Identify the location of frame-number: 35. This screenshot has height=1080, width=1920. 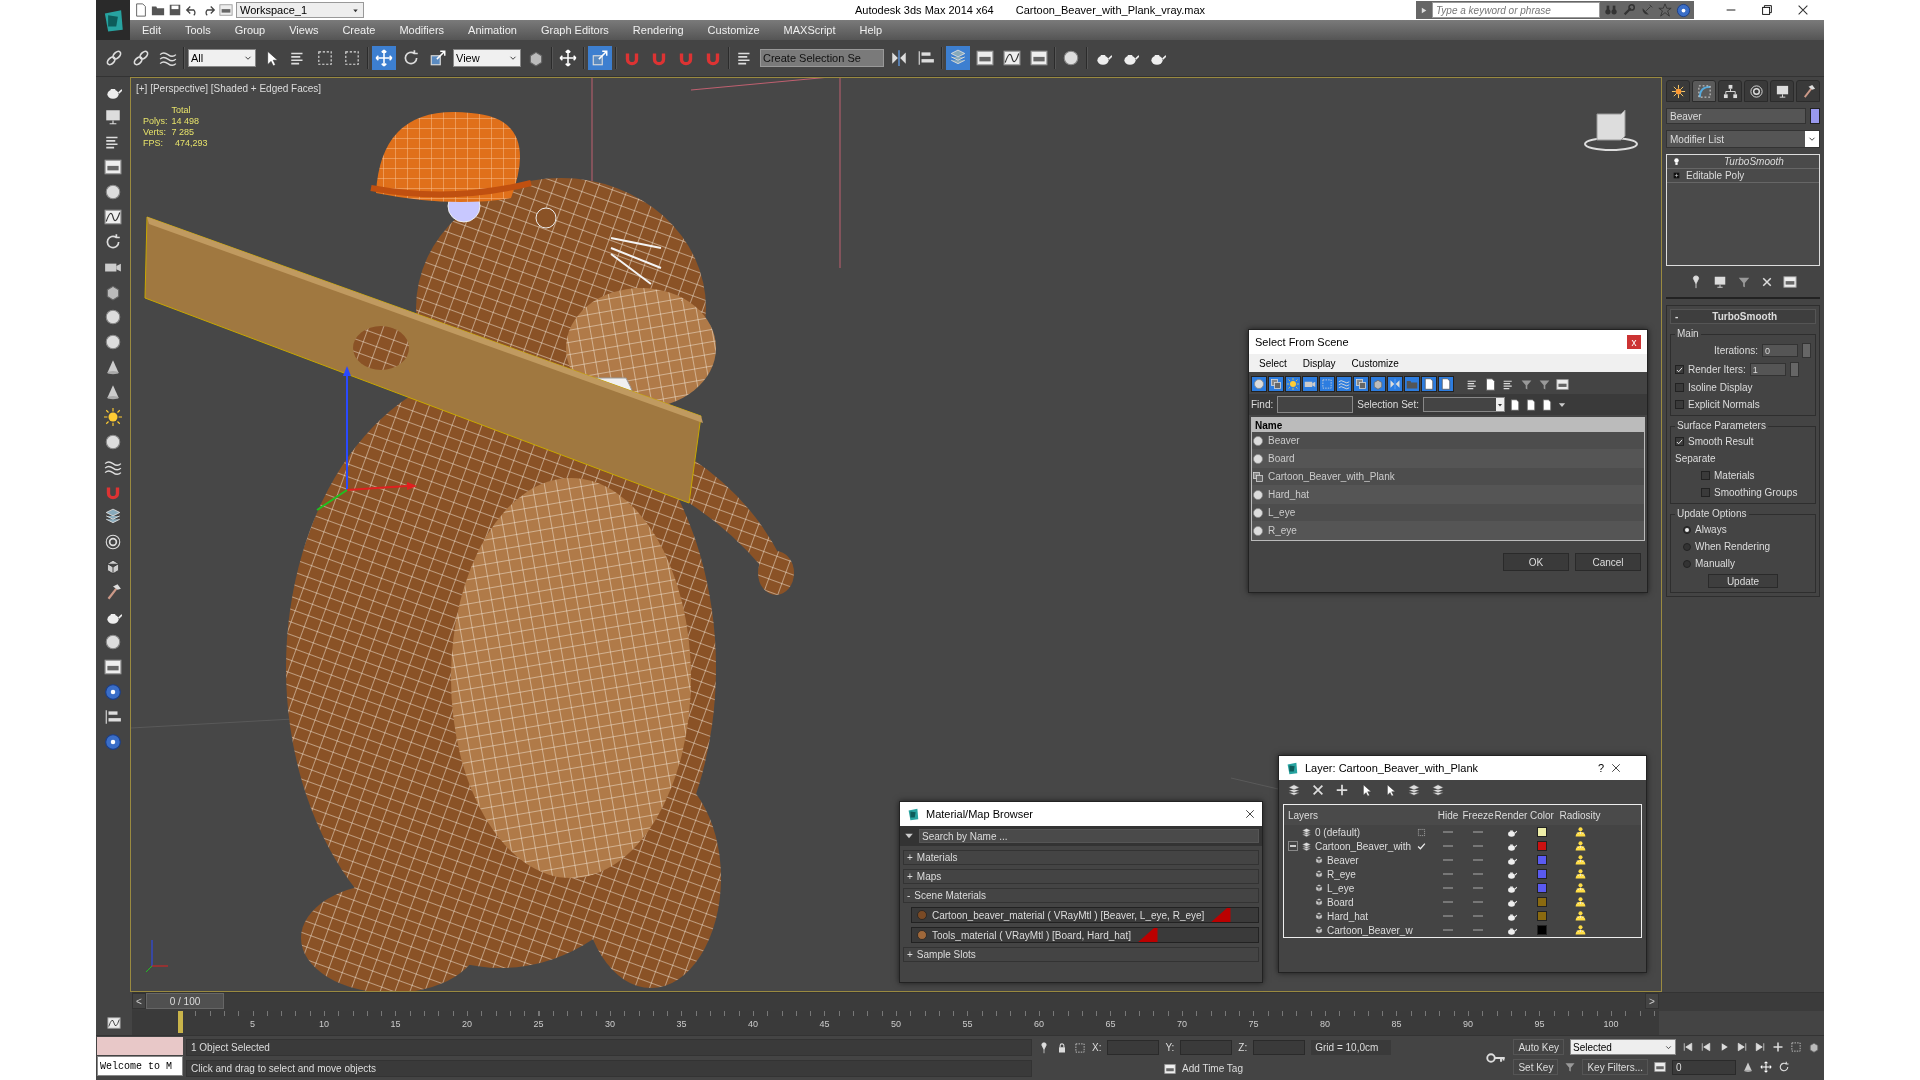
(681, 1024).